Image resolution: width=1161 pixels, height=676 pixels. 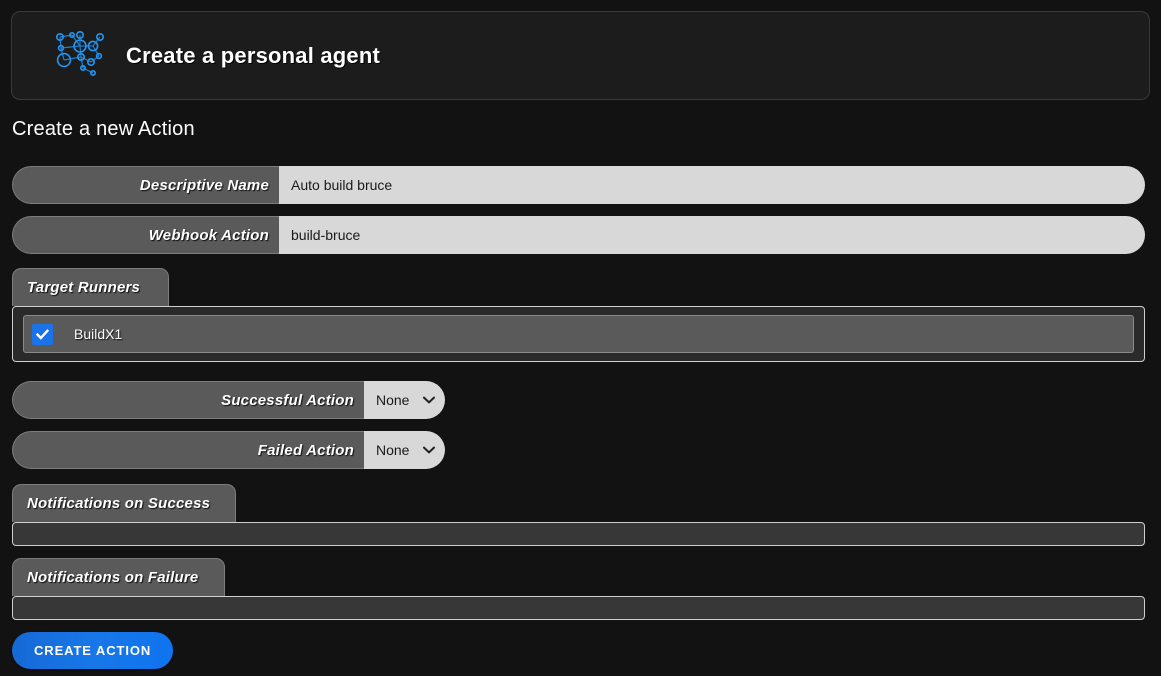 I want to click on runner-checkbox-buildx1, so click(x=42, y=334).